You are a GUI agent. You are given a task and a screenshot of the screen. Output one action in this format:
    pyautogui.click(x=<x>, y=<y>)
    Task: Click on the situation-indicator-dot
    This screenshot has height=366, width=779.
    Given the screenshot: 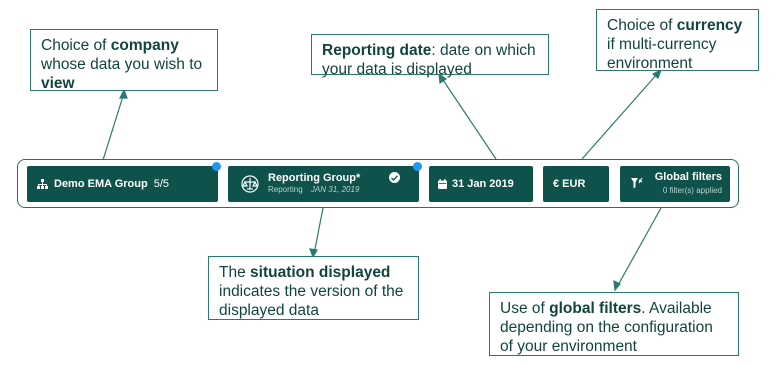 What is the action you would take?
    pyautogui.click(x=417, y=166)
    